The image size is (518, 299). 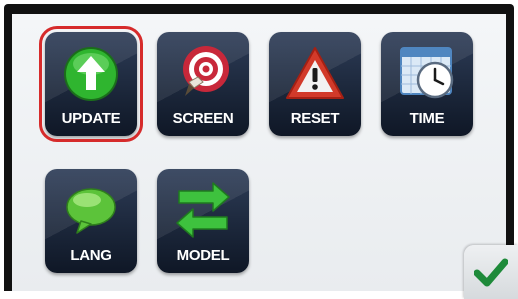 I want to click on update-label: UPDATE, so click(x=91, y=118).